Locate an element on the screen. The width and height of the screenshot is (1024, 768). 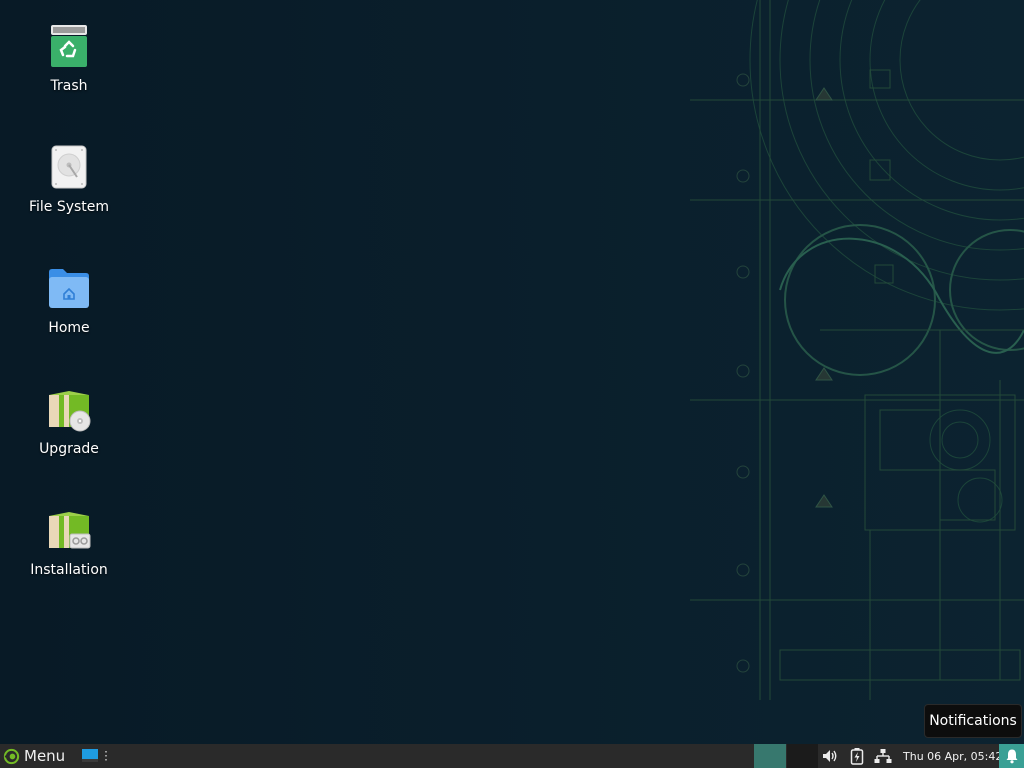
desktop-icon-label: Installation is located at coordinates (69, 570).